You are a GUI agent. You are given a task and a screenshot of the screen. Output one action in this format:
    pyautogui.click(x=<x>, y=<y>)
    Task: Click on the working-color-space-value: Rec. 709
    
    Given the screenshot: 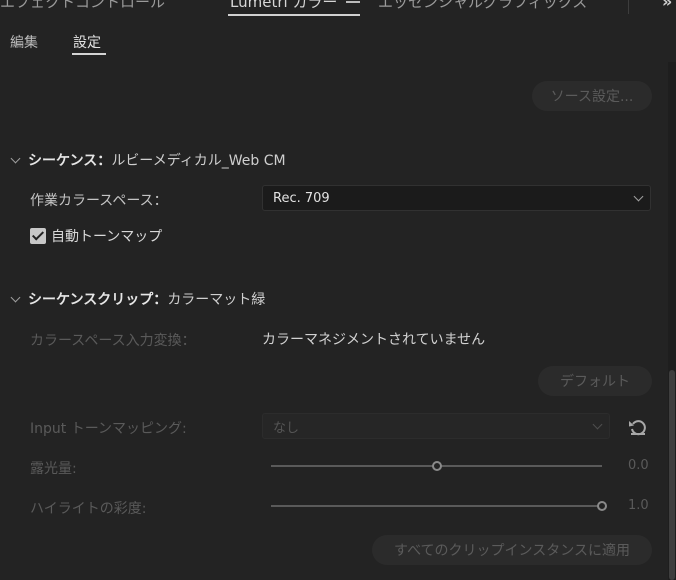 What is the action you would take?
    pyautogui.click(x=301, y=198)
    